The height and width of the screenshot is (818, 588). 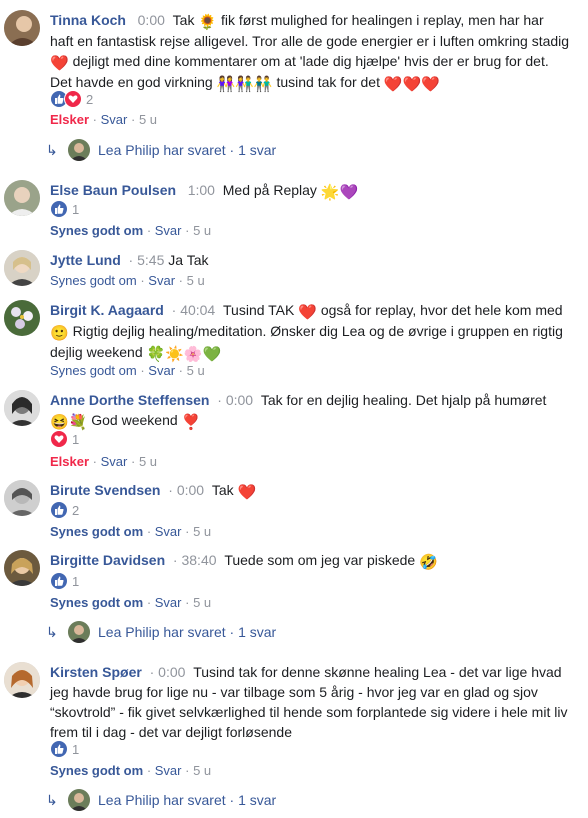 What do you see at coordinates (191, 422) in the screenshot?
I see `heart-exclamation-emoji: ❣️` at bounding box center [191, 422].